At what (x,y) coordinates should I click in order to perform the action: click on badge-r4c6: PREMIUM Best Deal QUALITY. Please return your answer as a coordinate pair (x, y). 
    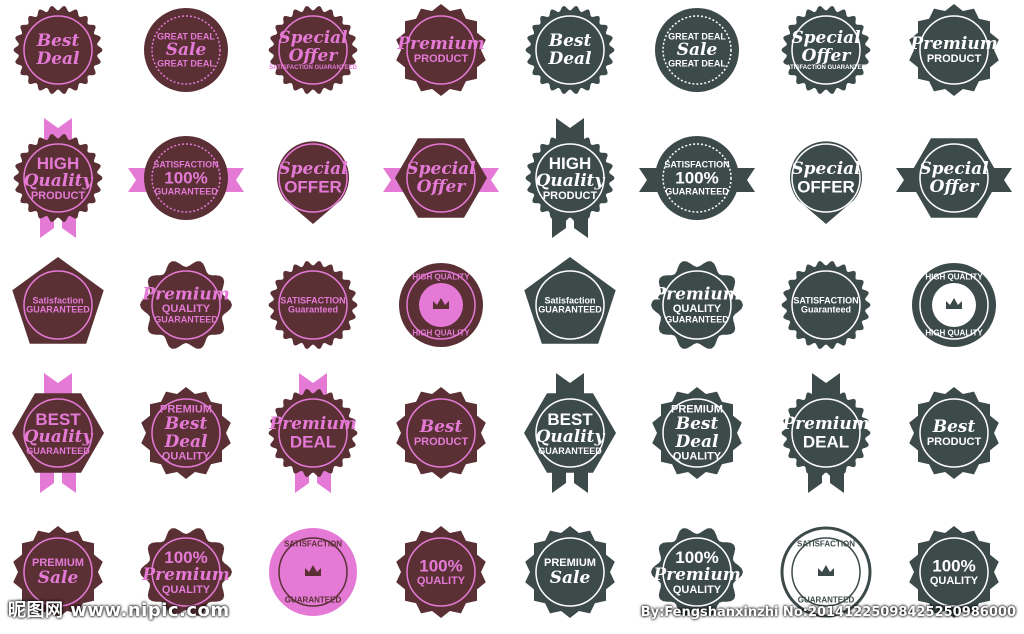
    Looking at the image, I should click on (697, 433).